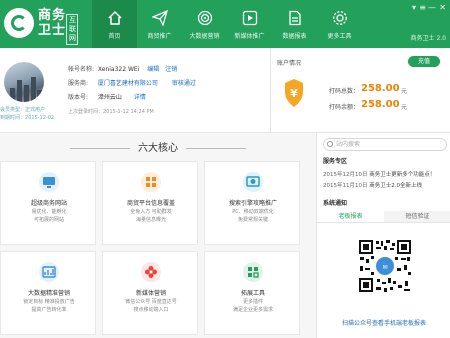 The image size is (450, 338). I want to click on version-value: 漳州云山, so click(109, 97).